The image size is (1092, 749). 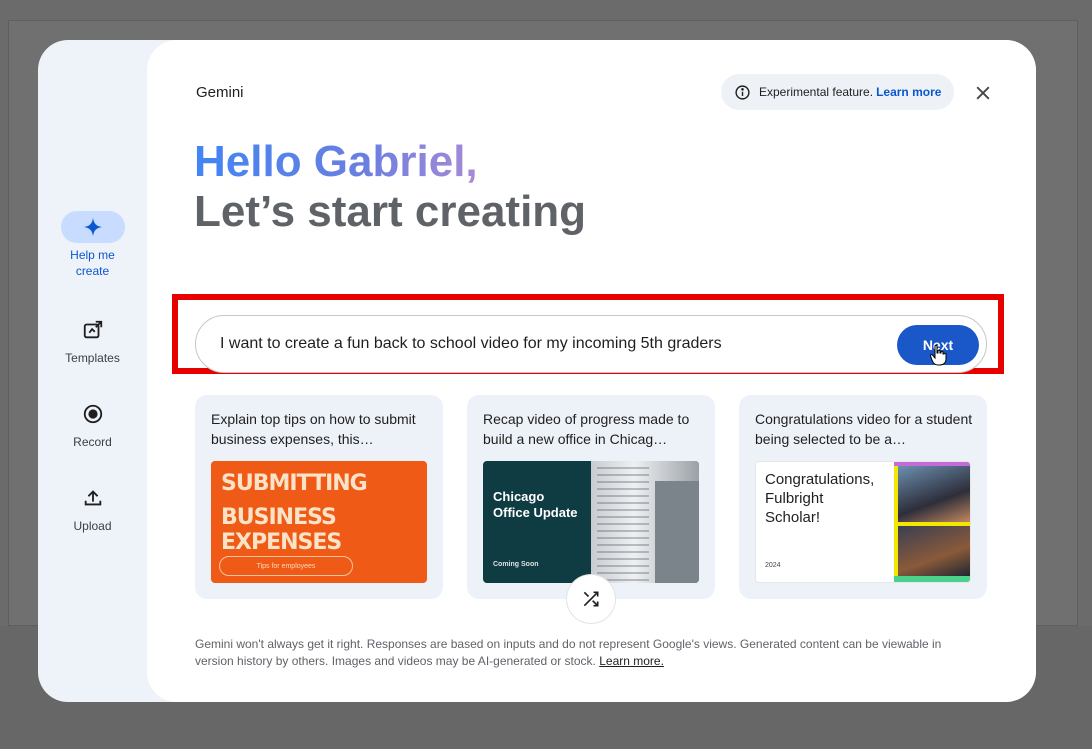 I want to click on thumbnail-year: 2024, so click(x=773, y=565).